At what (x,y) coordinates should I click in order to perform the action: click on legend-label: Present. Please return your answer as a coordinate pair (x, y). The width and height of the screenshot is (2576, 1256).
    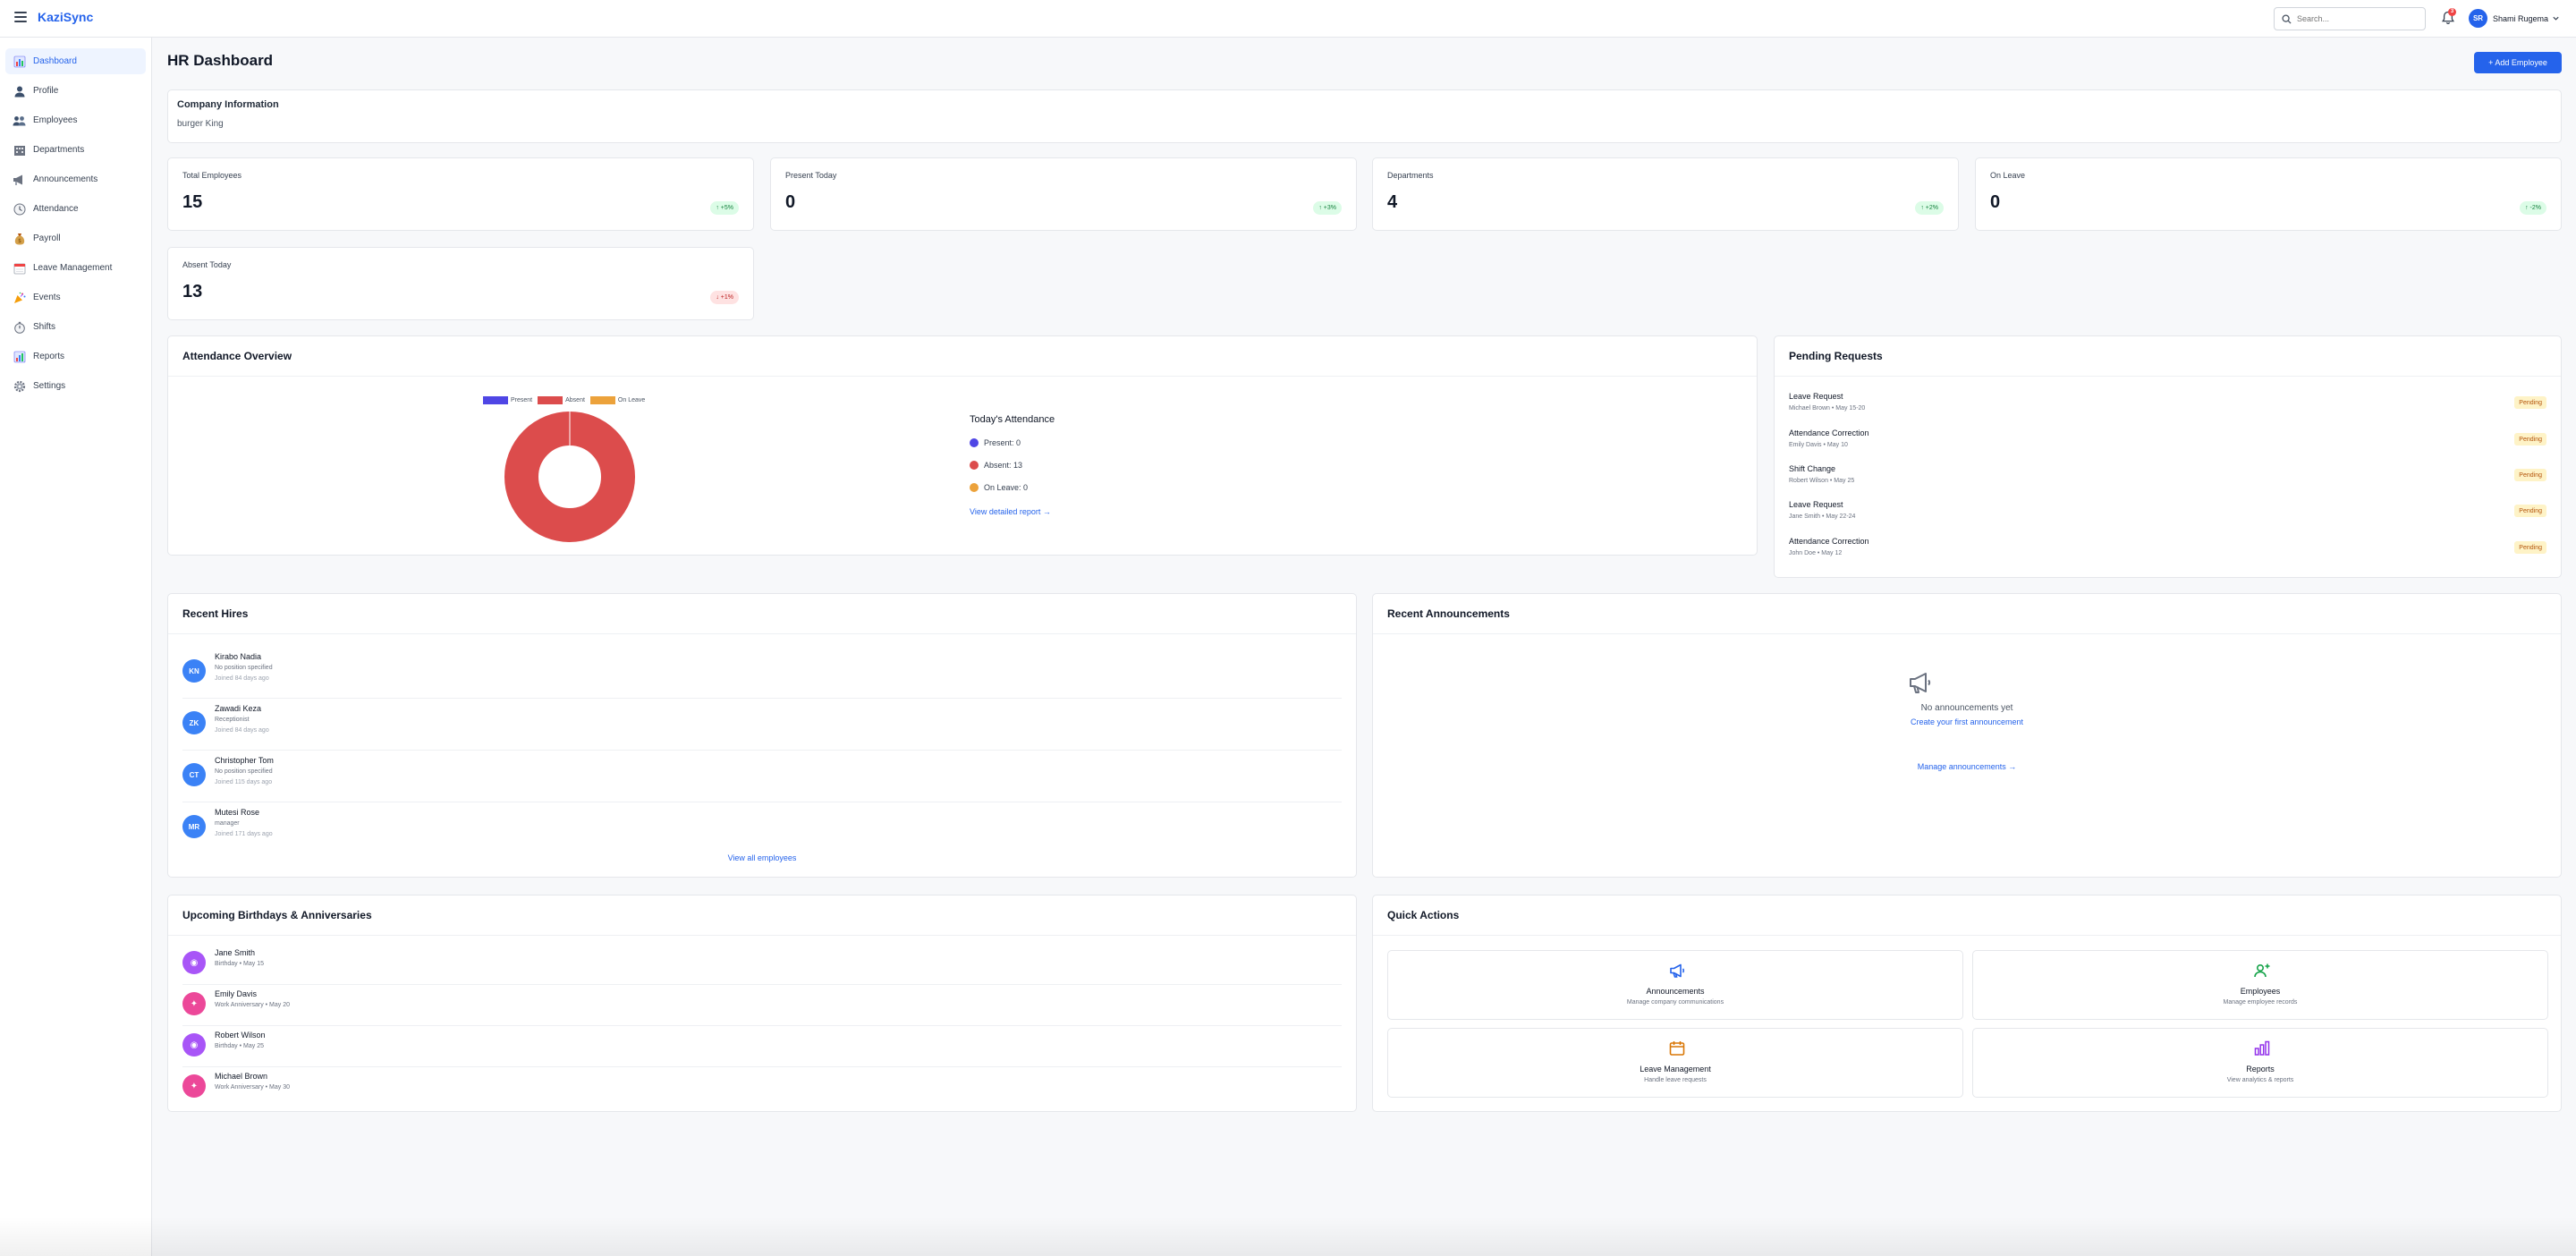
    Looking at the image, I should click on (522, 400).